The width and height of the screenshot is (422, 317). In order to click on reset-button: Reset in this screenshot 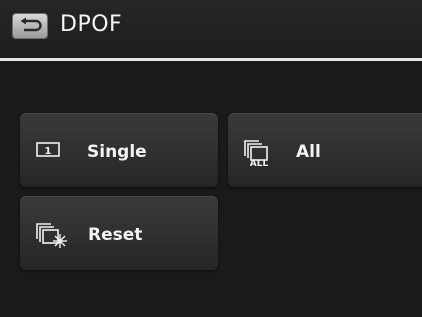, I will do `click(119, 233)`.